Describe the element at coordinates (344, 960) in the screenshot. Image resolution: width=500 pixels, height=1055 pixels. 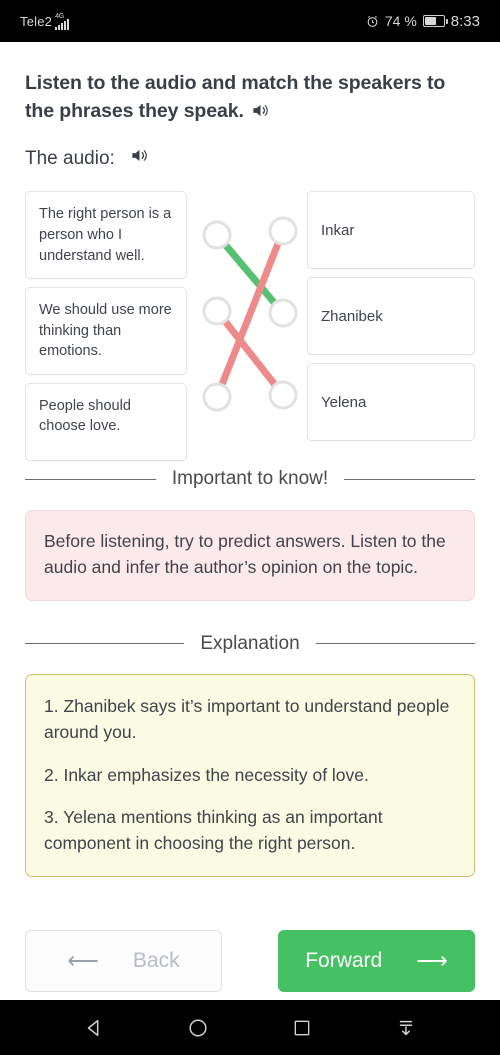
I see `forward-button-label: Forward` at that location.